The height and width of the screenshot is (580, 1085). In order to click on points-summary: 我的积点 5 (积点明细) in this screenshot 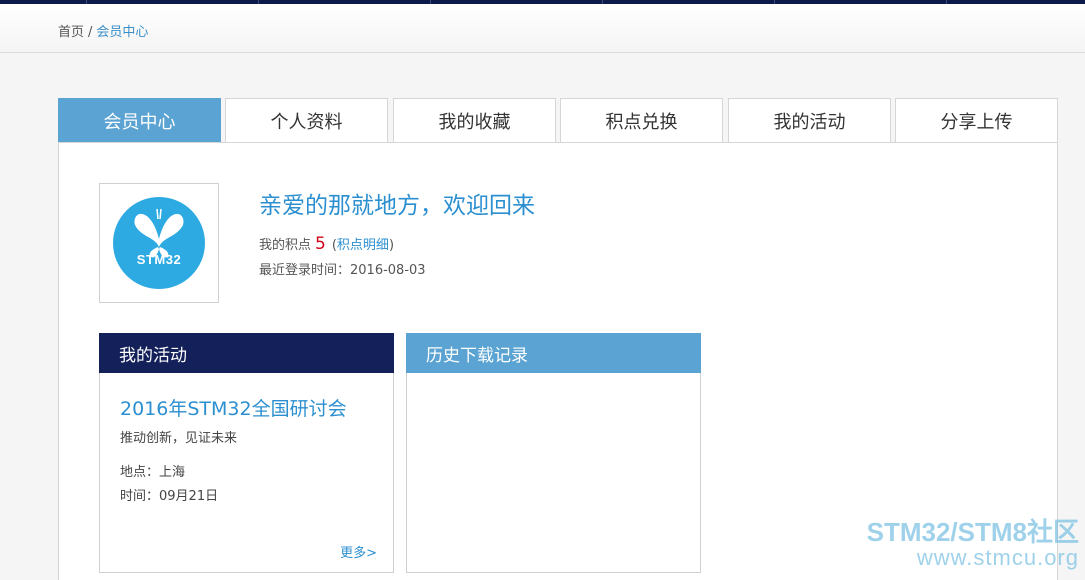, I will do `click(326, 244)`.